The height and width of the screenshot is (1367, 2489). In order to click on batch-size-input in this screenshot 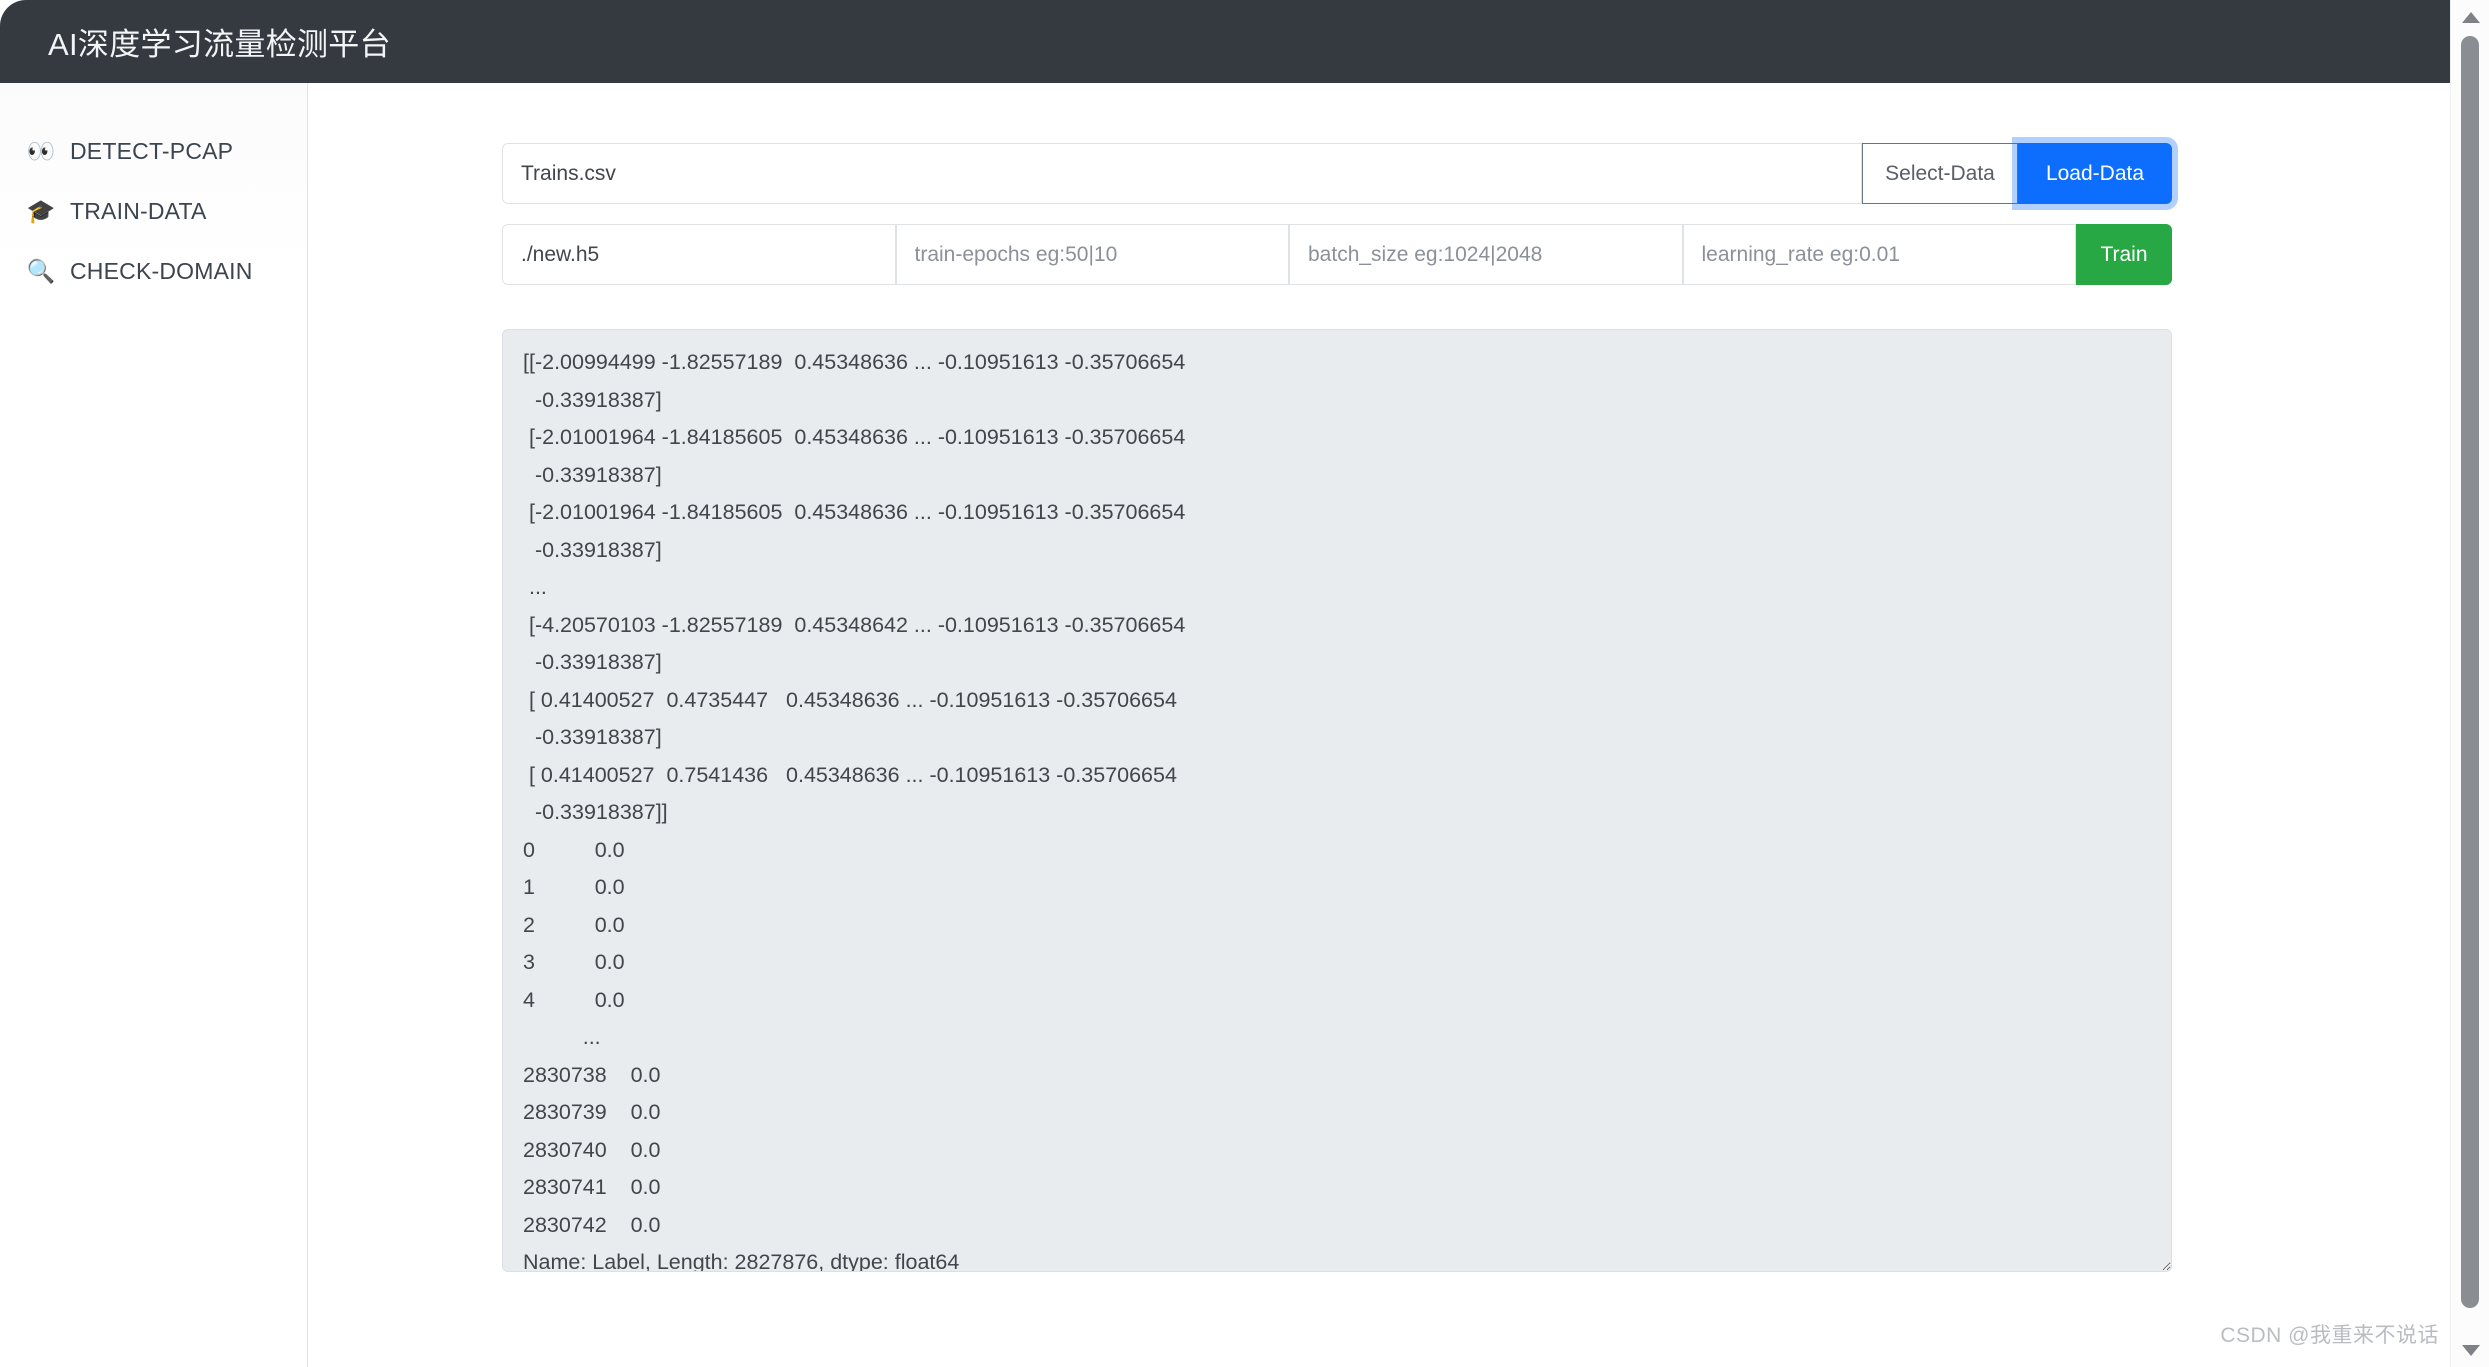, I will do `click(1486, 254)`.